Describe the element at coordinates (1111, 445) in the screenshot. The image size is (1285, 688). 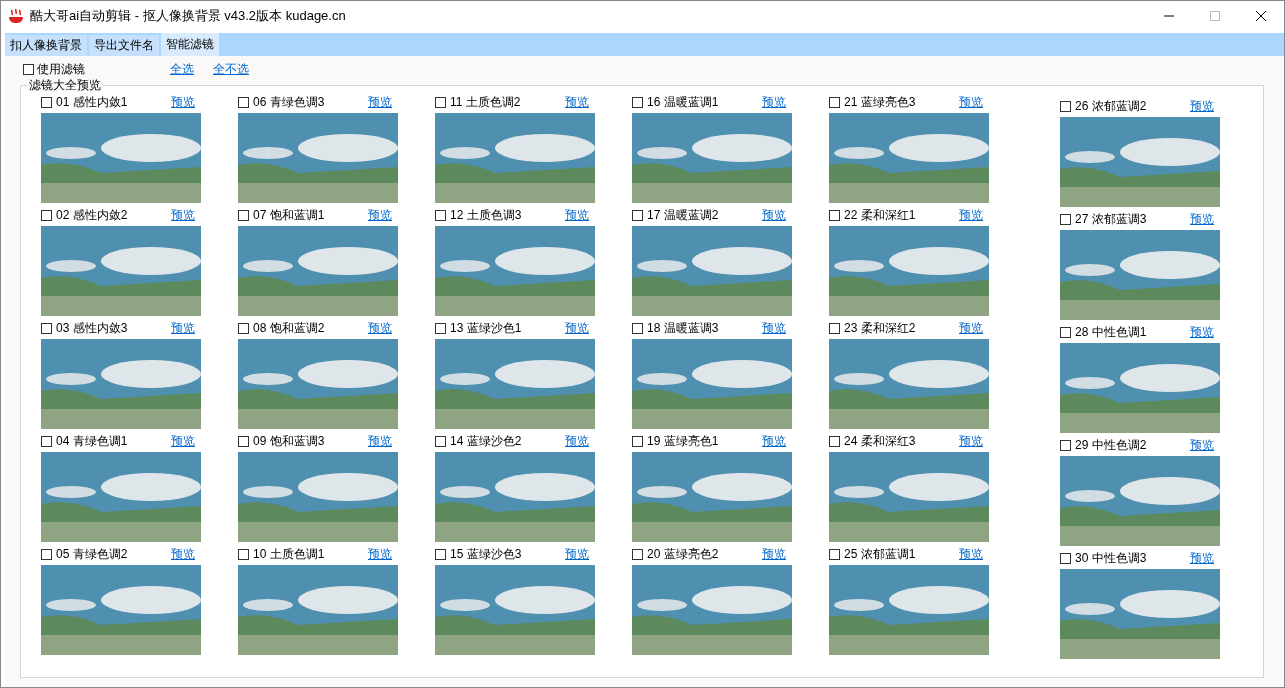
I see `filter-label: 29 中性色调2` at that location.